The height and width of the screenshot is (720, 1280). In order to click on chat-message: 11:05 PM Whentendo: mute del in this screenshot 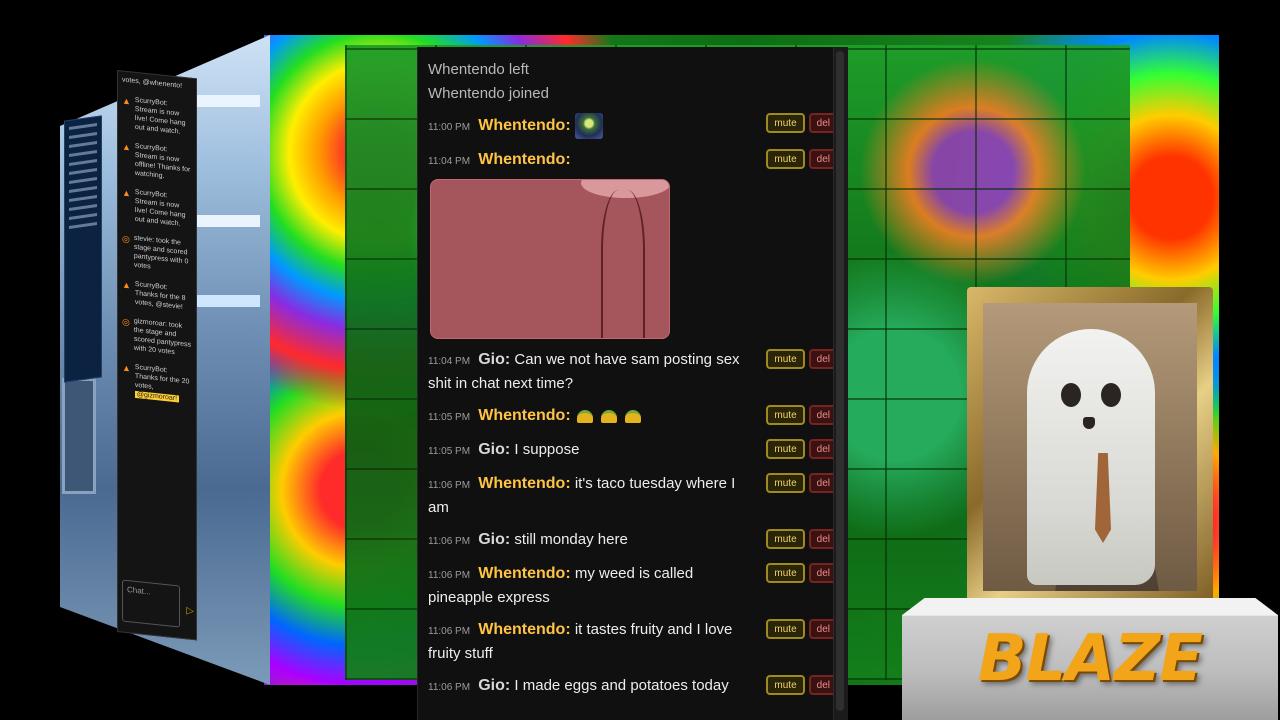, I will do `click(633, 418)`.